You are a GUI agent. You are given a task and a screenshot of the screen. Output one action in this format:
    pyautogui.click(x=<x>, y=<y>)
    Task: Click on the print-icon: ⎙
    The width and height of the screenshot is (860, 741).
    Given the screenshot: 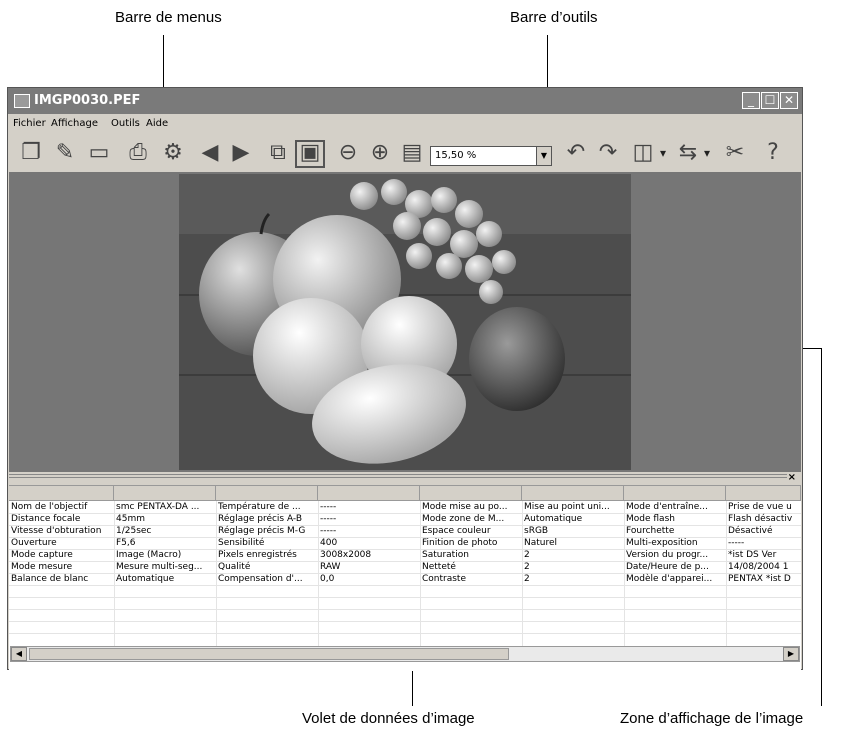 What is the action you would take?
    pyautogui.click(x=138, y=154)
    